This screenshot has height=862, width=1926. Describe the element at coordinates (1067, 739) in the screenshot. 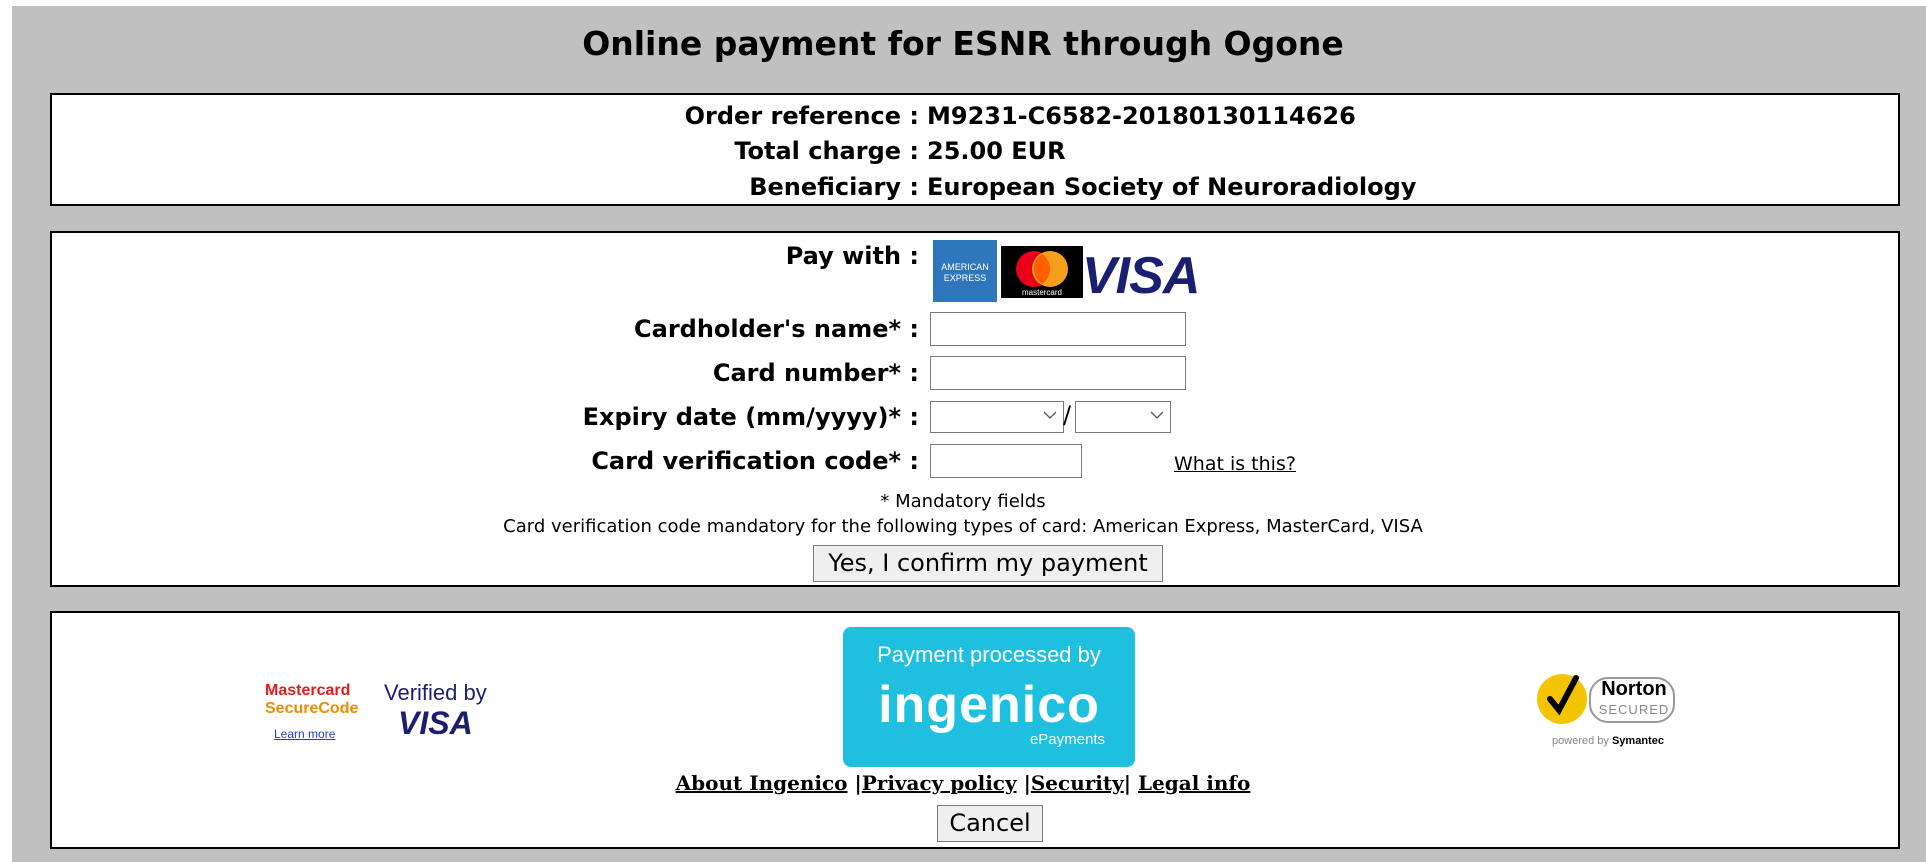

I see `ingenico-sub-text: ePayments` at that location.